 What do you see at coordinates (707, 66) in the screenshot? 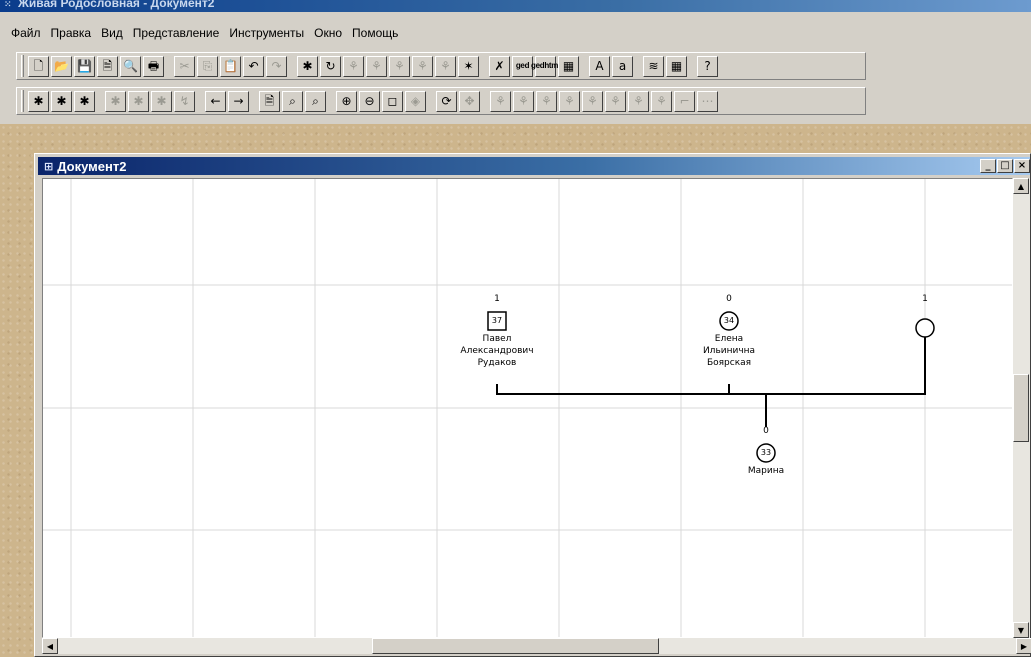
I see `help-icon: ?` at bounding box center [707, 66].